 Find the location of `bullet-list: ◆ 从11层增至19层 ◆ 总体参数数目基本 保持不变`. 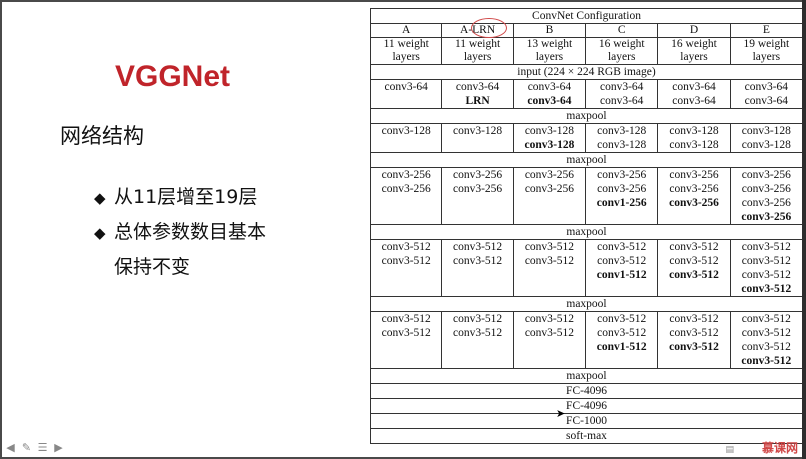

bullet-list: ◆ 从11层增至19层 ◆ 总体参数数目基本 保持不变 is located at coordinates (180, 232).